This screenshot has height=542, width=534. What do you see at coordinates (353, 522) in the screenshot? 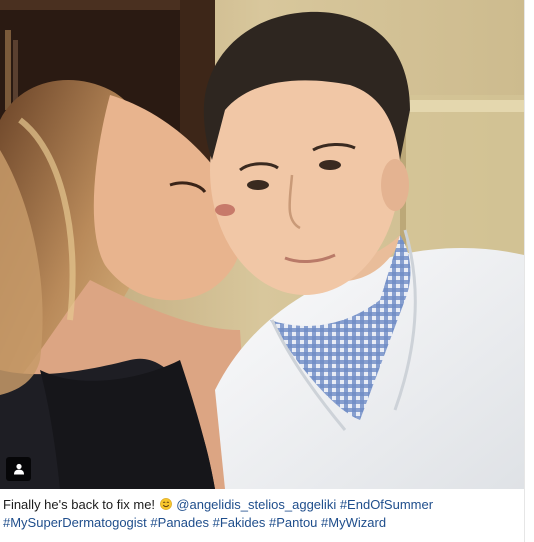
I see `hashtag-link: #MyWizard` at bounding box center [353, 522].